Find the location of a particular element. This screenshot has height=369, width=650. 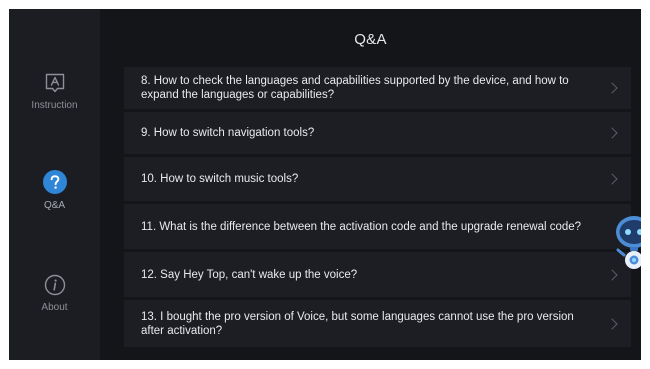

question-item-10: 10. How to switch music tools? is located at coordinates (377, 179).